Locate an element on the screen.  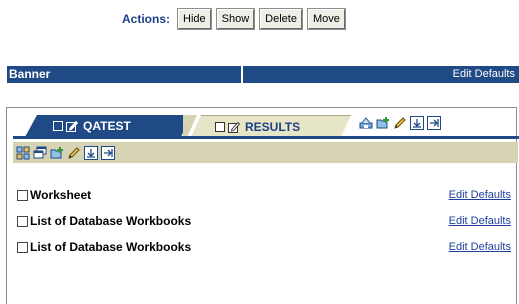
tab-tools is located at coordinates (400, 123).